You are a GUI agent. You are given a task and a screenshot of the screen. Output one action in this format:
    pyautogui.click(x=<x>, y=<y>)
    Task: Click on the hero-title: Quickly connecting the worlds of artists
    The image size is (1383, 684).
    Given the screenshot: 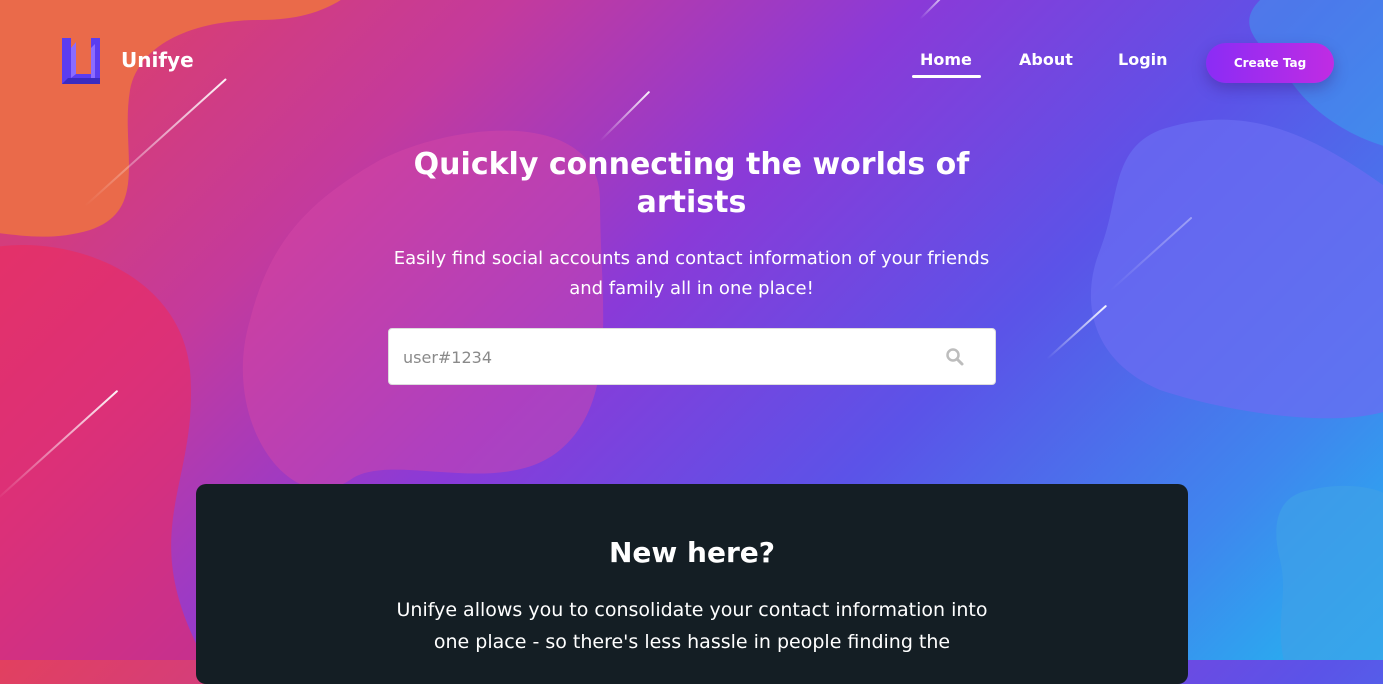 What is the action you would take?
    pyautogui.click(x=691, y=183)
    